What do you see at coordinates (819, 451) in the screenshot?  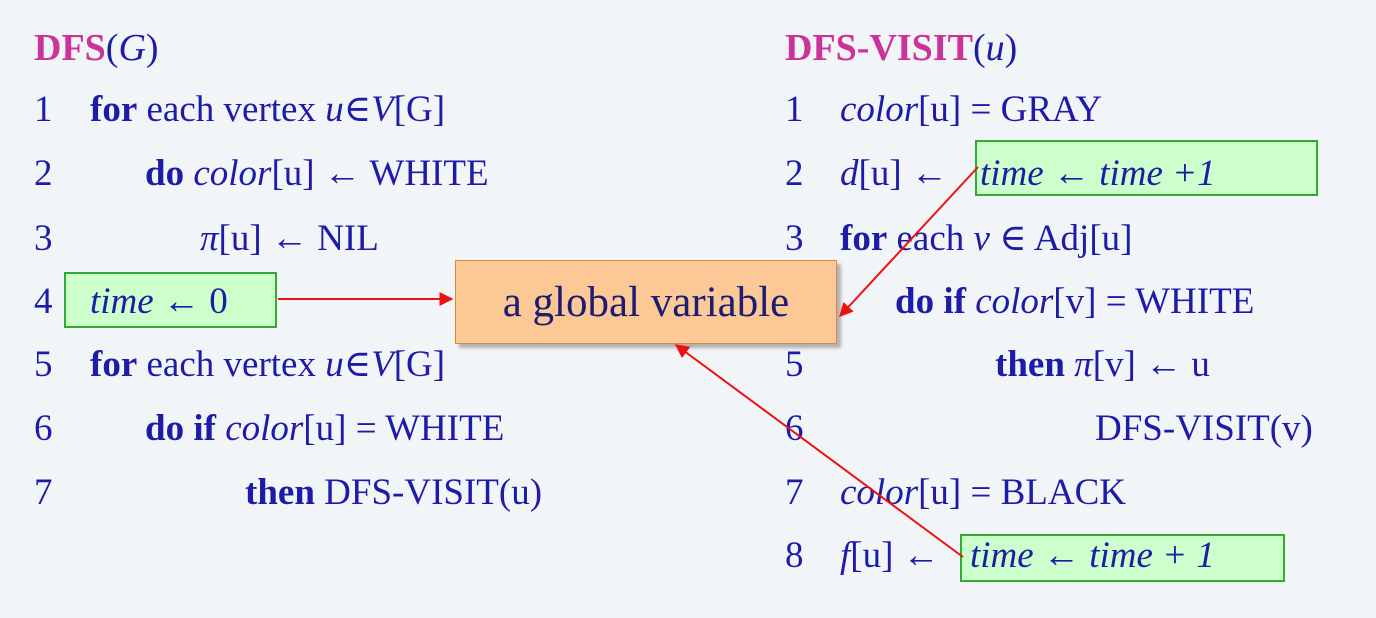 I see `arrow-box2-to-callout` at bounding box center [819, 451].